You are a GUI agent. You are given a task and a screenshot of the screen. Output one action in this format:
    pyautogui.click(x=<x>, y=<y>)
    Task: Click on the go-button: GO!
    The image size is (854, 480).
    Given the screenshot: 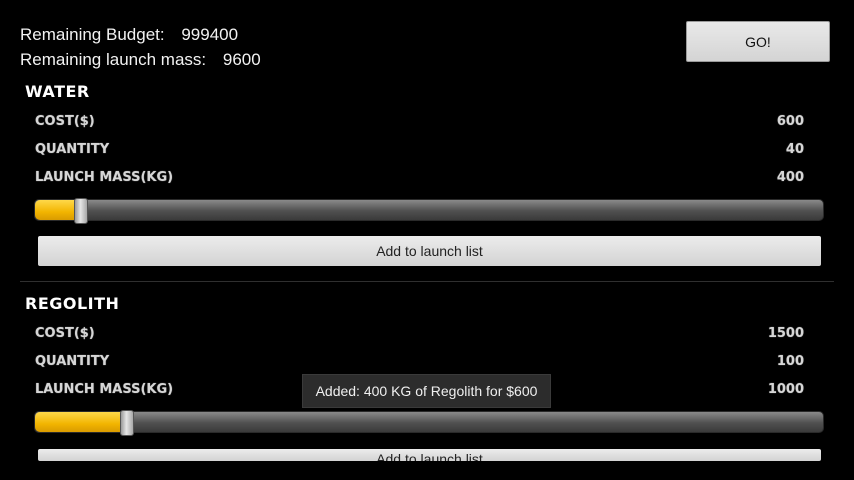 What is the action you would take?
    pyautogui.click(x=758, y=41)
    